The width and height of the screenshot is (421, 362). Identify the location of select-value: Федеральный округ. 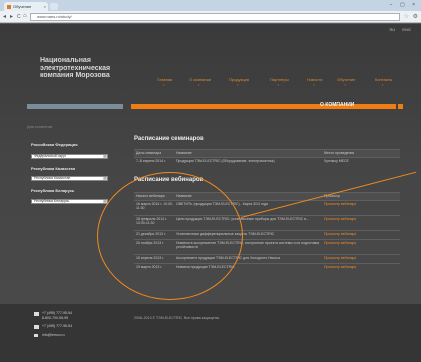
(50, 156).